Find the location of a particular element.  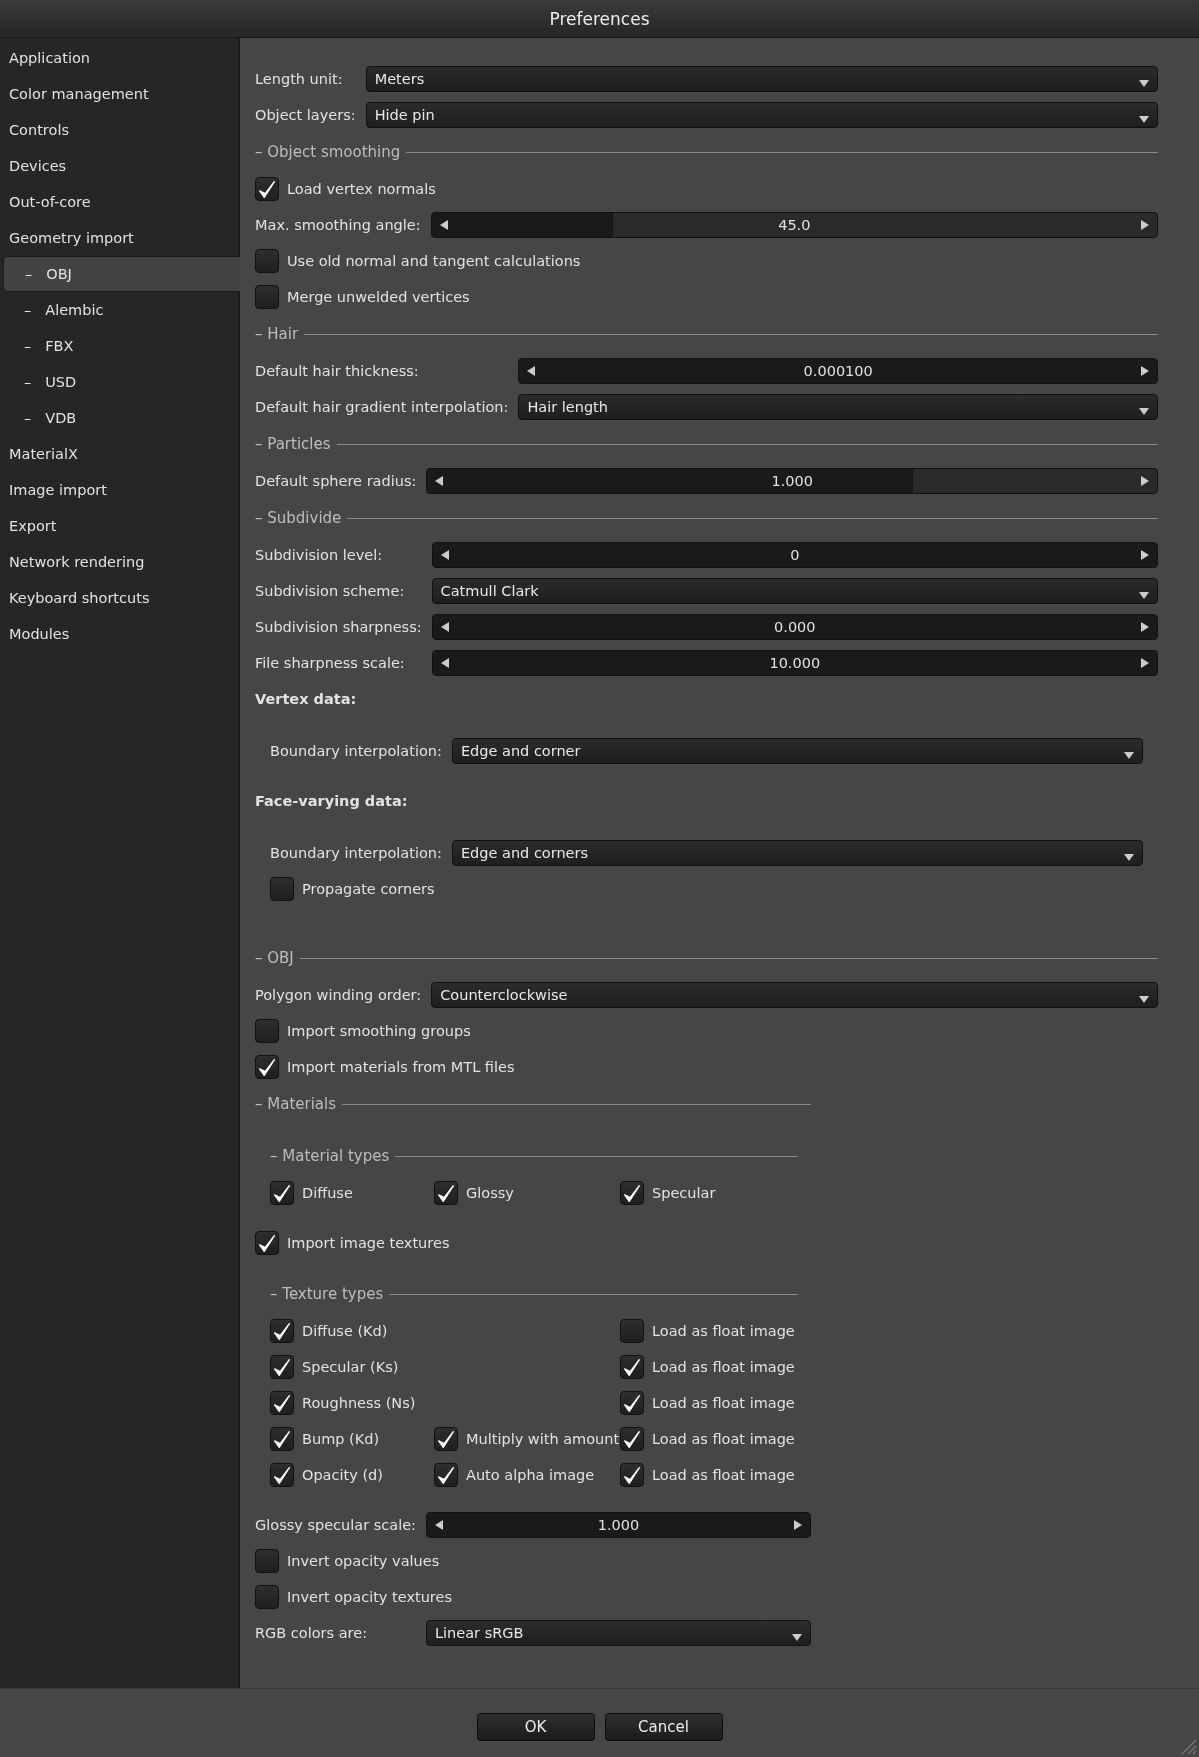

sidebar-item: Controls is located at coordinates (119, 130).